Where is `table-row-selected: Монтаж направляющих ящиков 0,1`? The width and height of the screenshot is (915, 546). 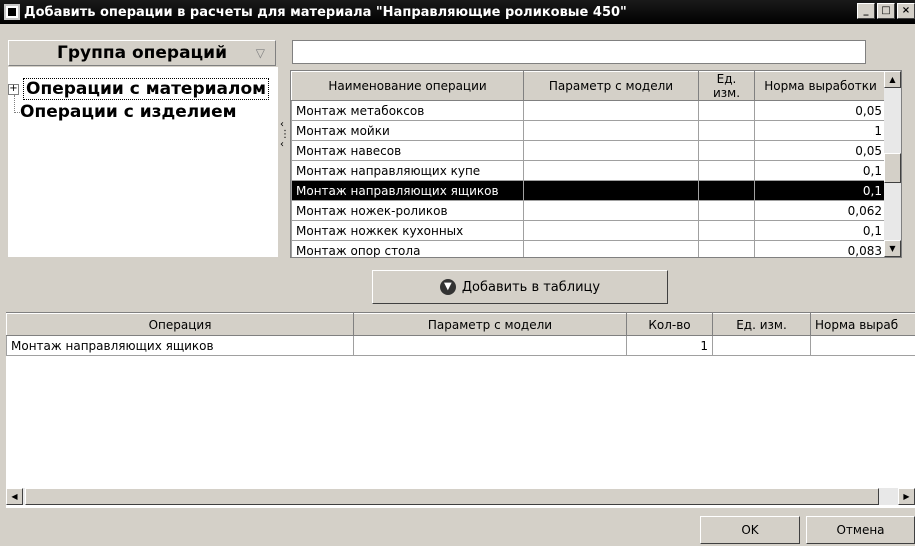 table-row-selected: Монтаж направляющих ящиков 0,1 is located at coordinates (596, 190).